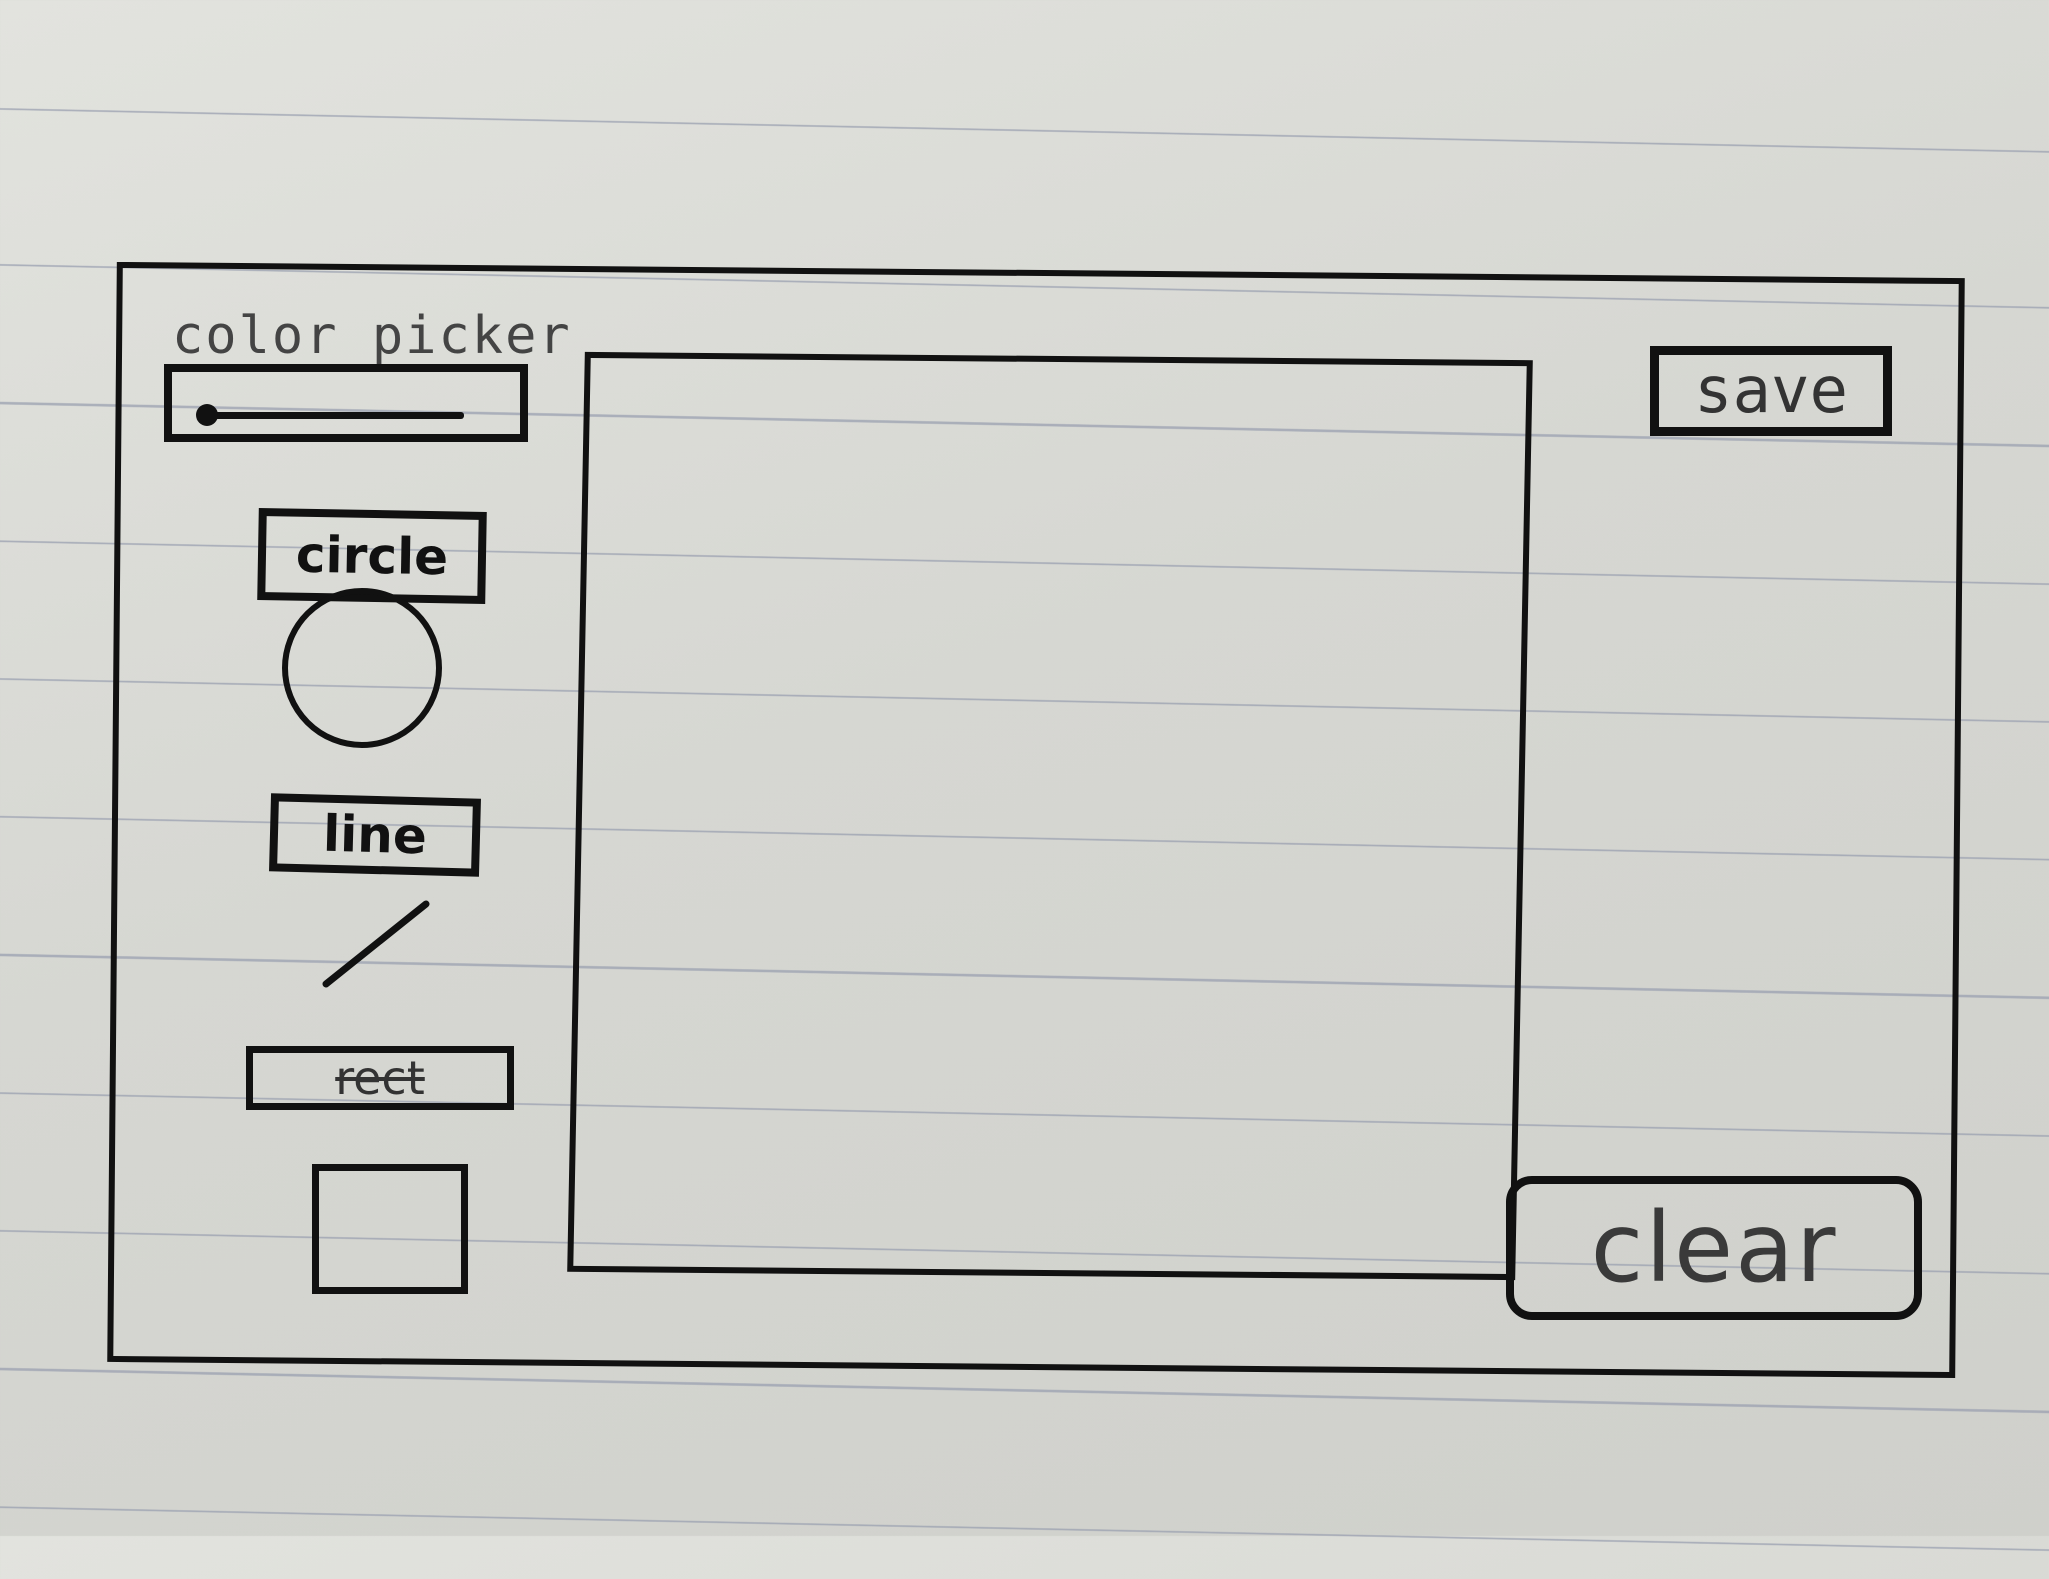 This screenshot has width=2049, height=1579. I want to click on rect-button-label: rect, so click(380, 1078).